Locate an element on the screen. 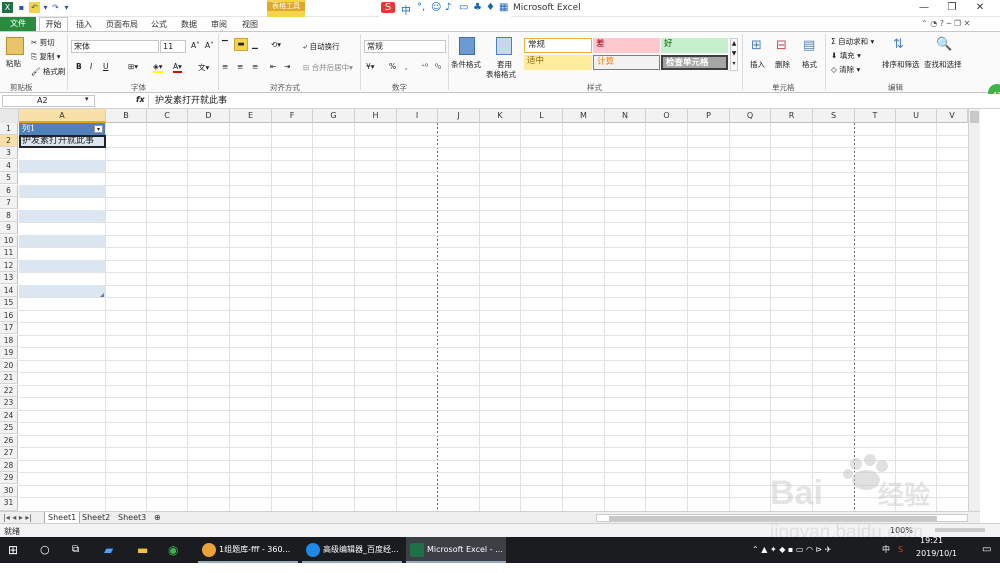  col-header-p: P is located at coordinates (709, 116).